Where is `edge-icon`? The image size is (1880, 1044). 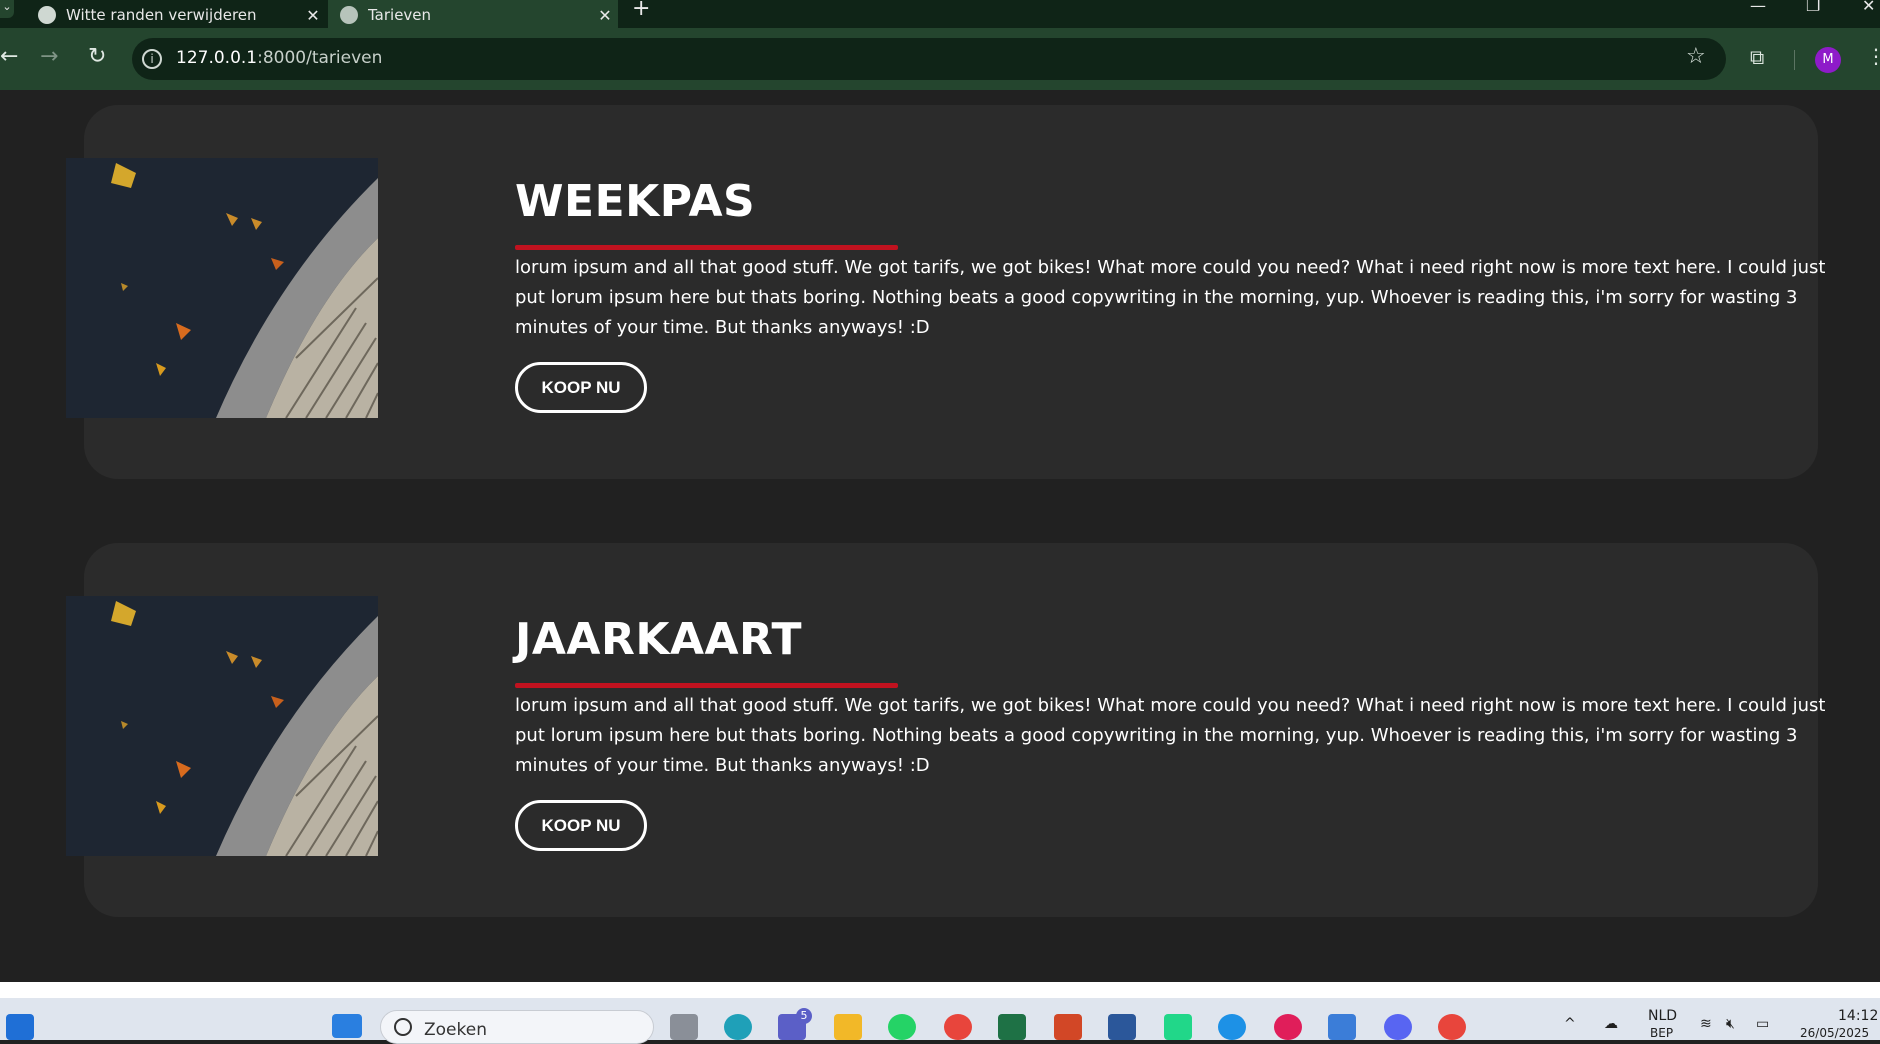 edge-icon is located at coordinates (738, 1027).